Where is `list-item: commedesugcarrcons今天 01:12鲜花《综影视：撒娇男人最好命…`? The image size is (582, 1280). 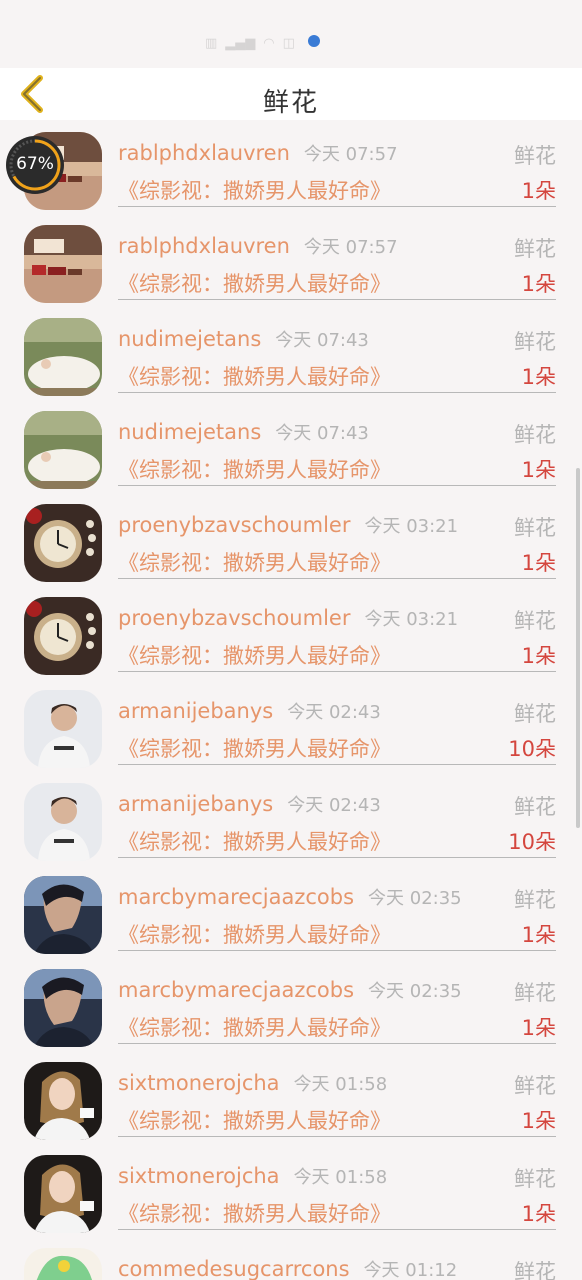 list-item: commedesugcarrcons今天 01:12鲜花《综影视：撒娇男人最好命… is located at coordinates (291, 1258).